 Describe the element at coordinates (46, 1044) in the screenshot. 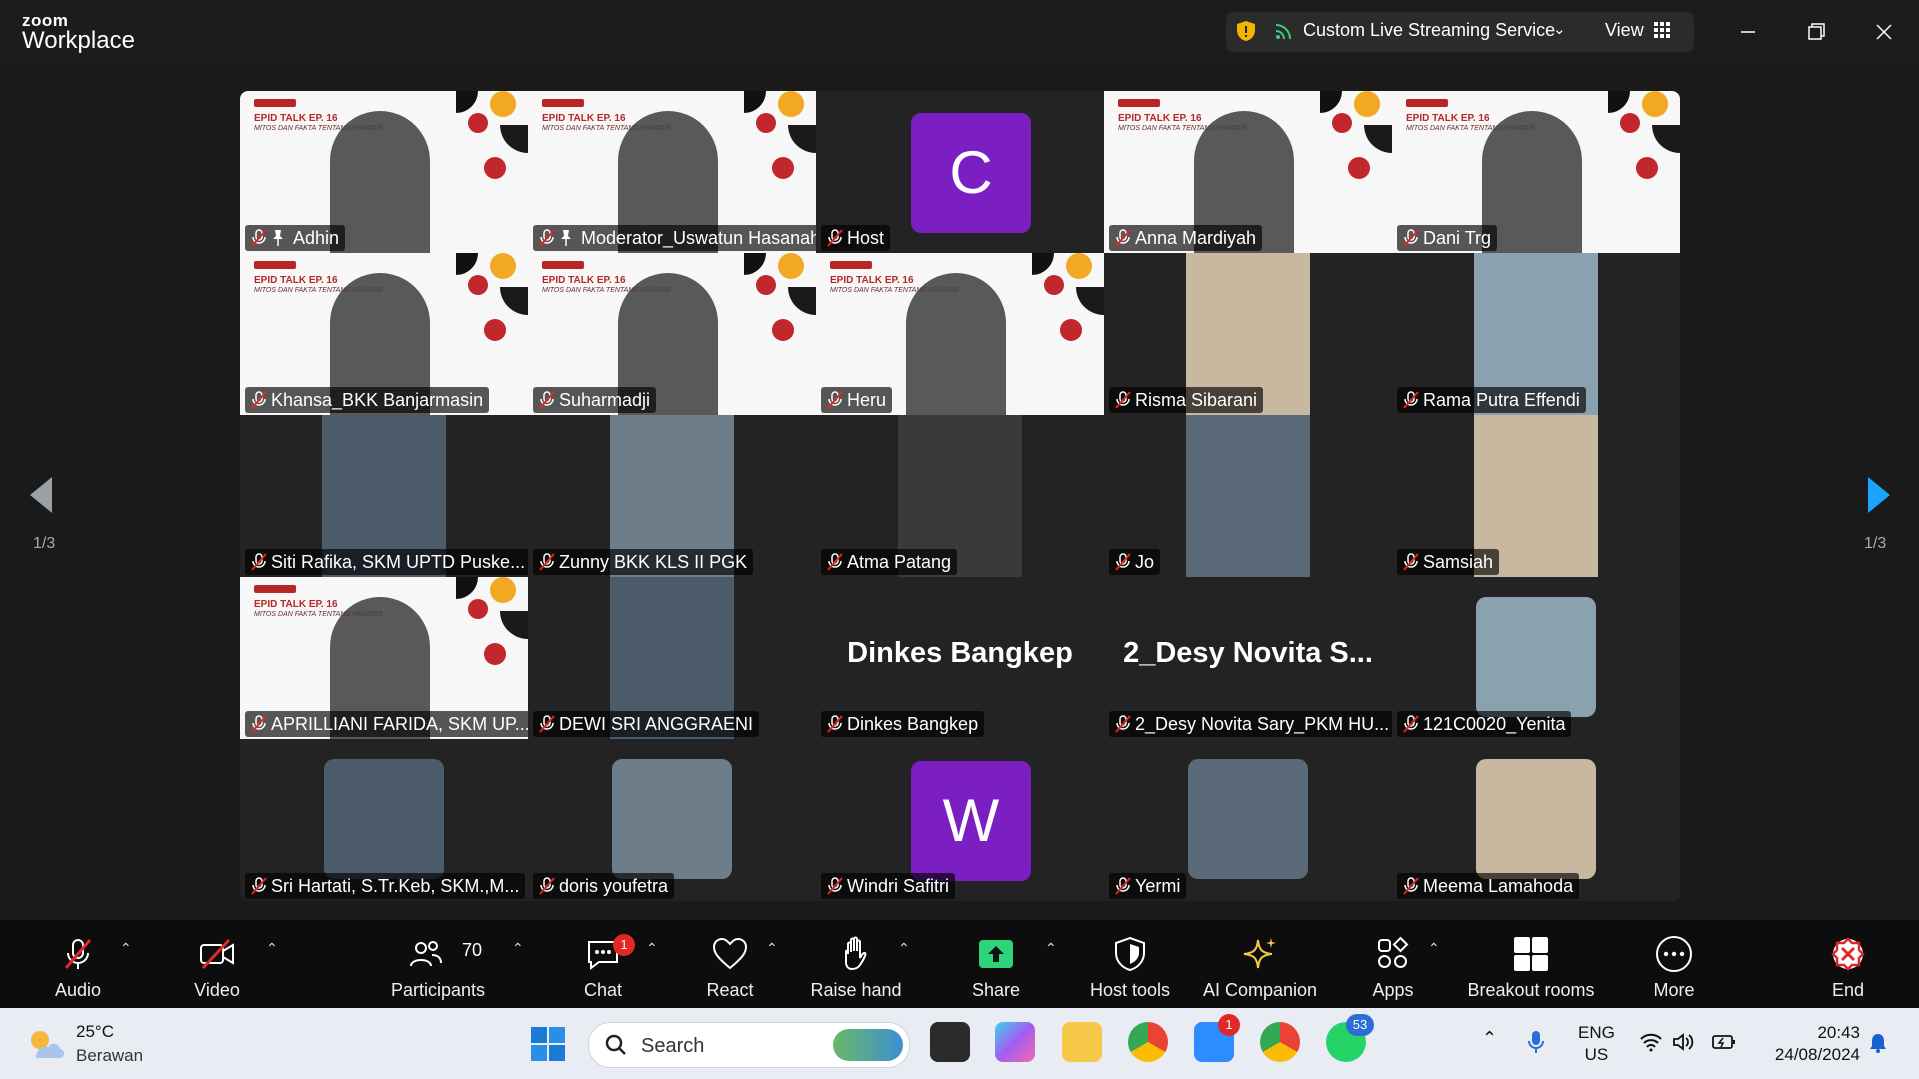

I see `cloudy-weather-icon` at that location.